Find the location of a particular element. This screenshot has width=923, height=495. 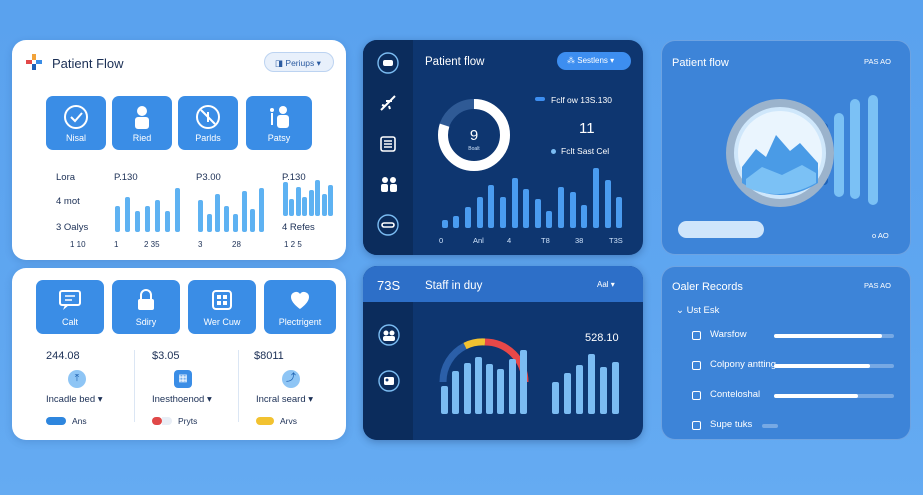

lock-icon is located at coordinates (146, 299).